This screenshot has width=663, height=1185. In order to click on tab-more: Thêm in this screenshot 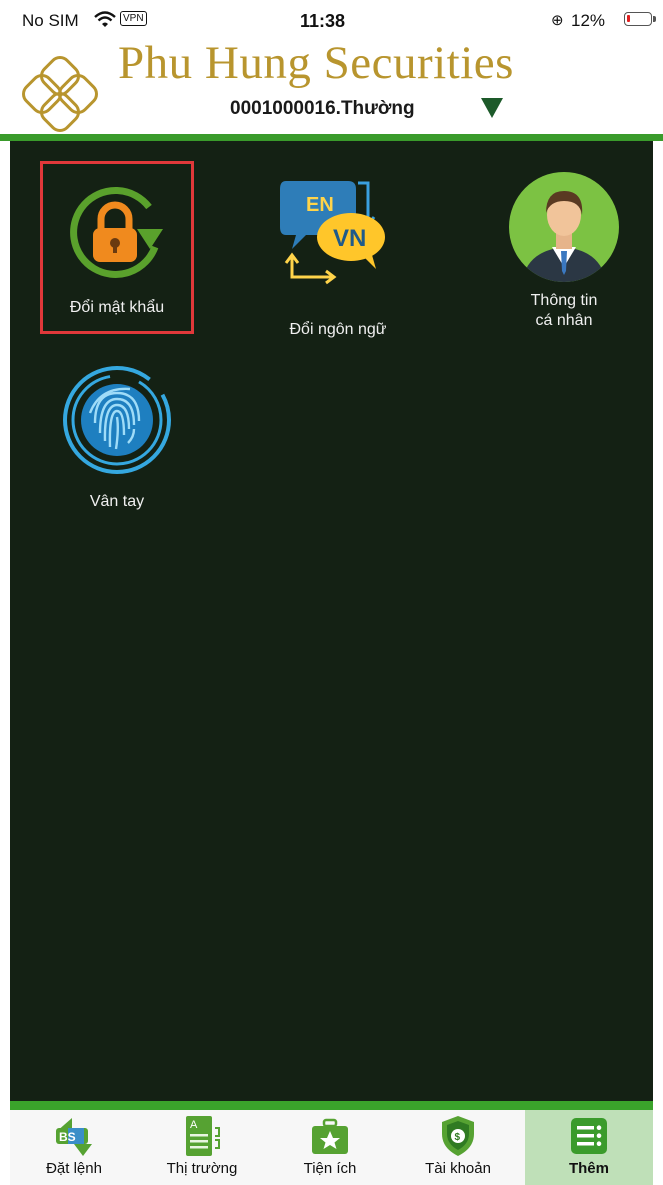, I will do `click(589, 1147)`.